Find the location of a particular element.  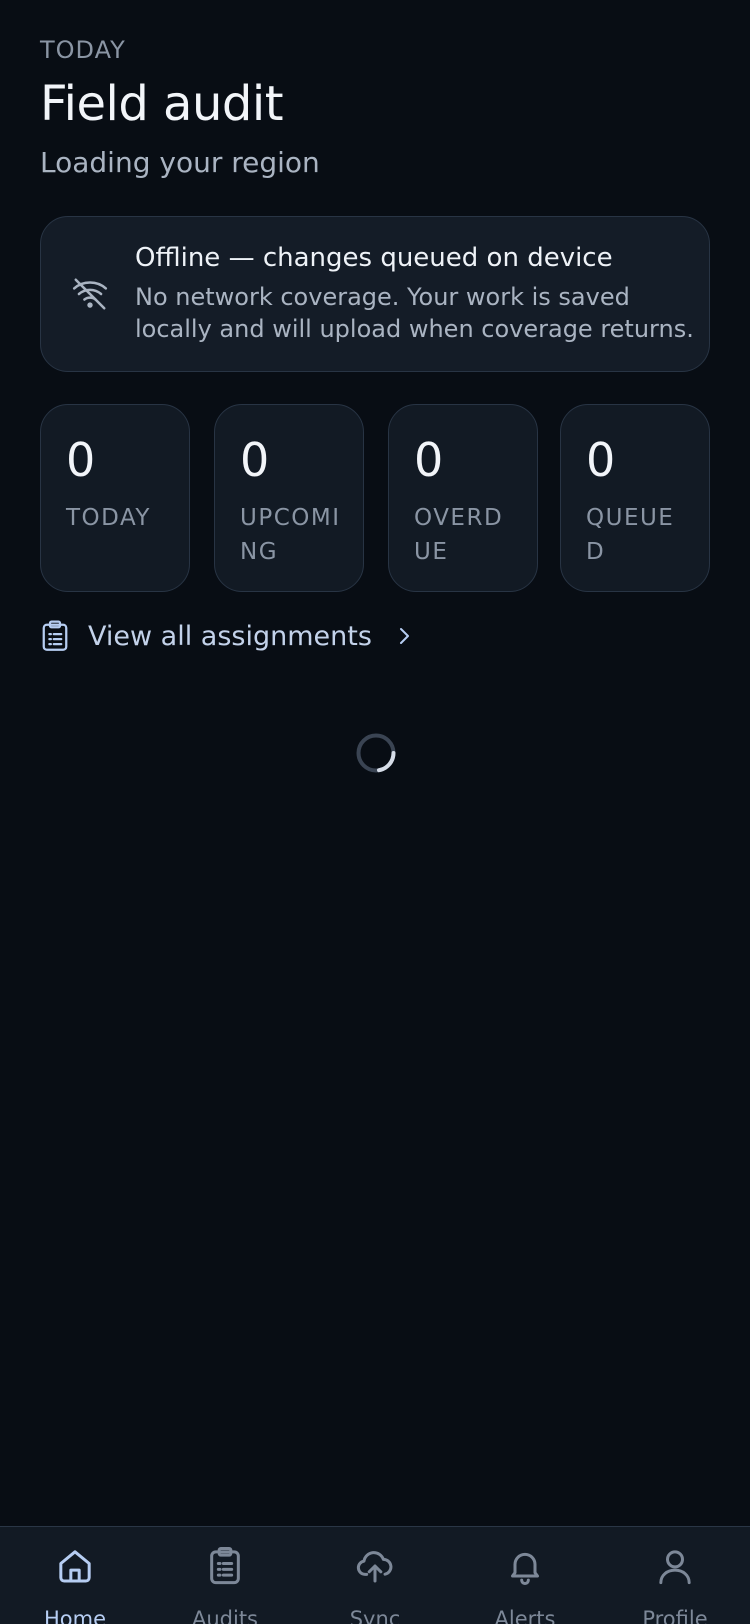

cloud-upload-icon is located at coordinates (374, 1567).